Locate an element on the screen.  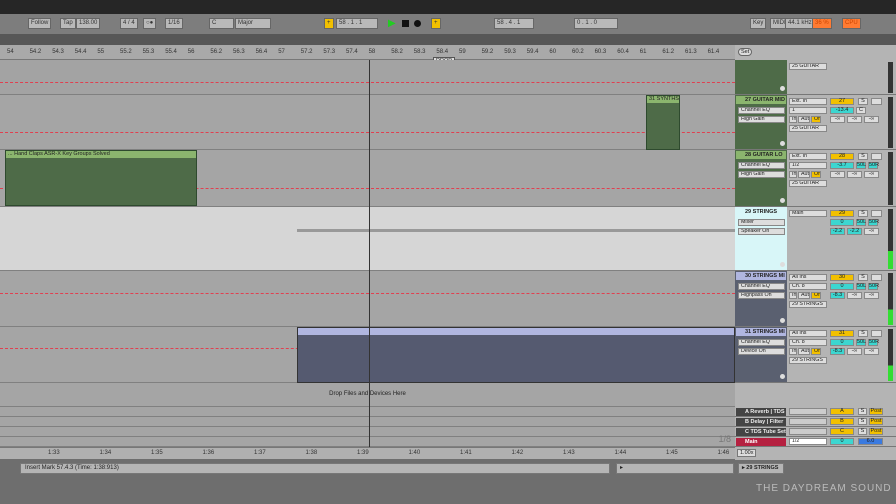
arrangement-position-icon: + is located at coordinates (329, 23).